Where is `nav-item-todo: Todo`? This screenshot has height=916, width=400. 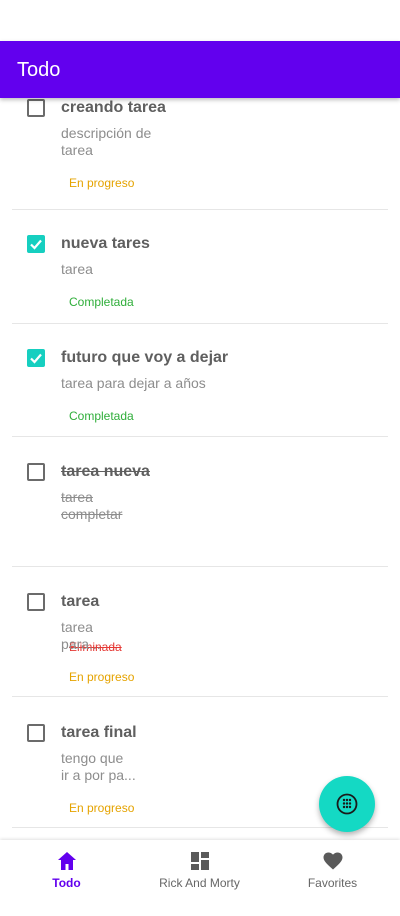
nav-item-todo: Todo is located at coordinates (66, 878).